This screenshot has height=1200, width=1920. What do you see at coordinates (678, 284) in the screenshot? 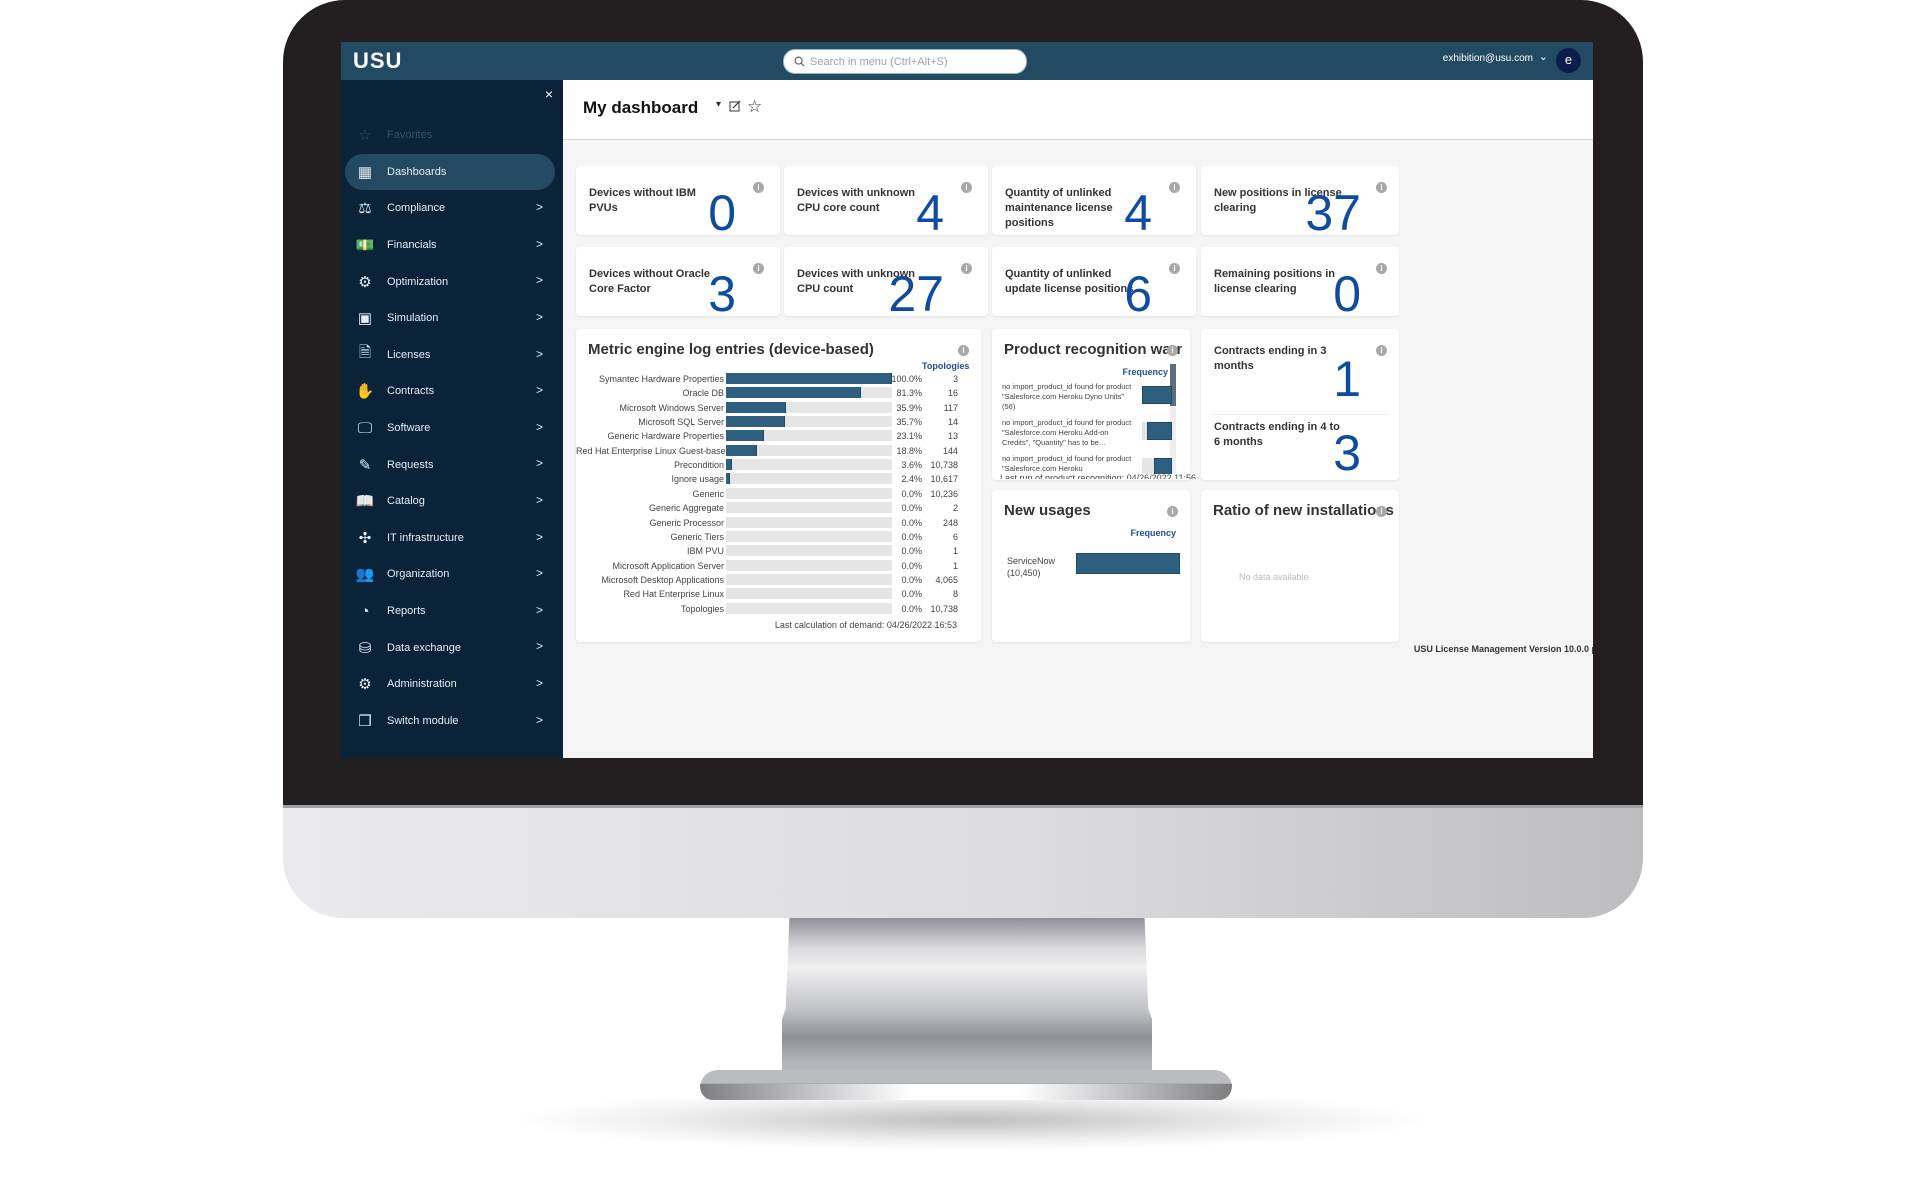
I see `kpi-card: Devices without Oracle Core Factor 3 i` at bounding box center [678, 284].